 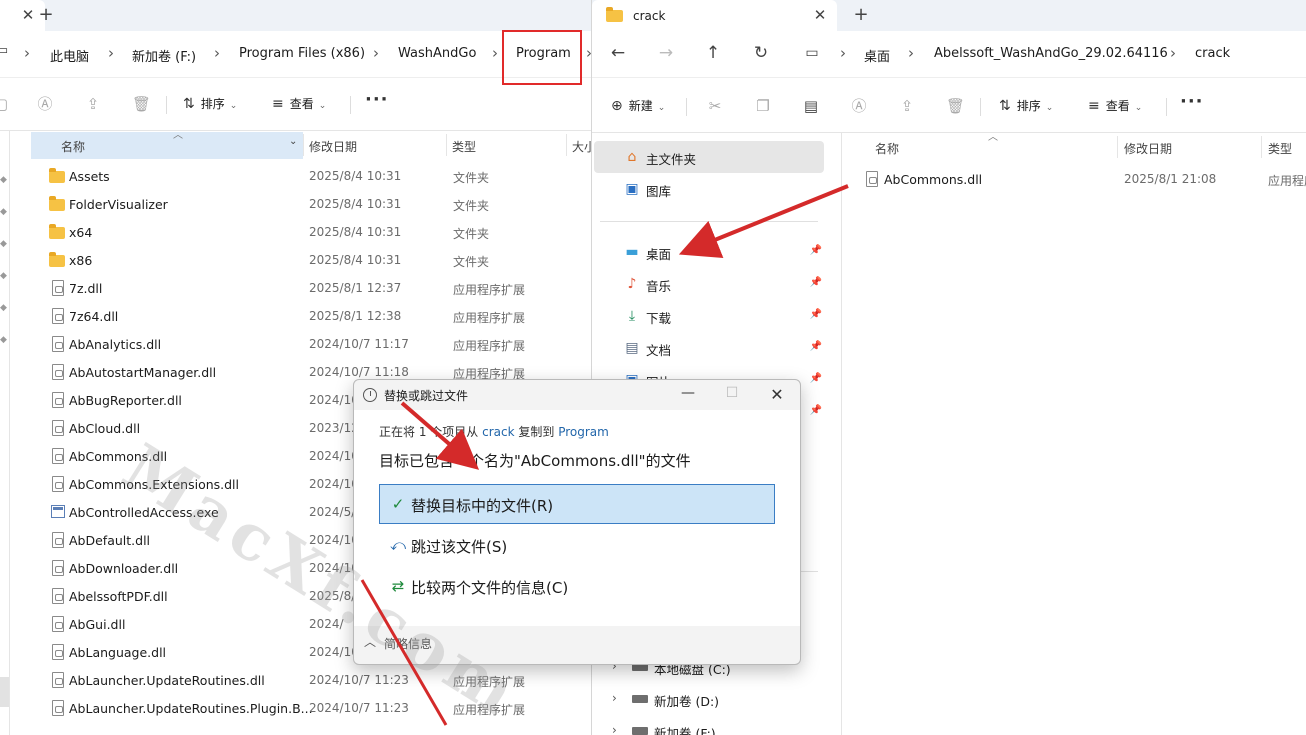 What do you see at coordinates (688, 393) in the screenshot?
I see `minimize-button: —` at bounding box center [688, 393].